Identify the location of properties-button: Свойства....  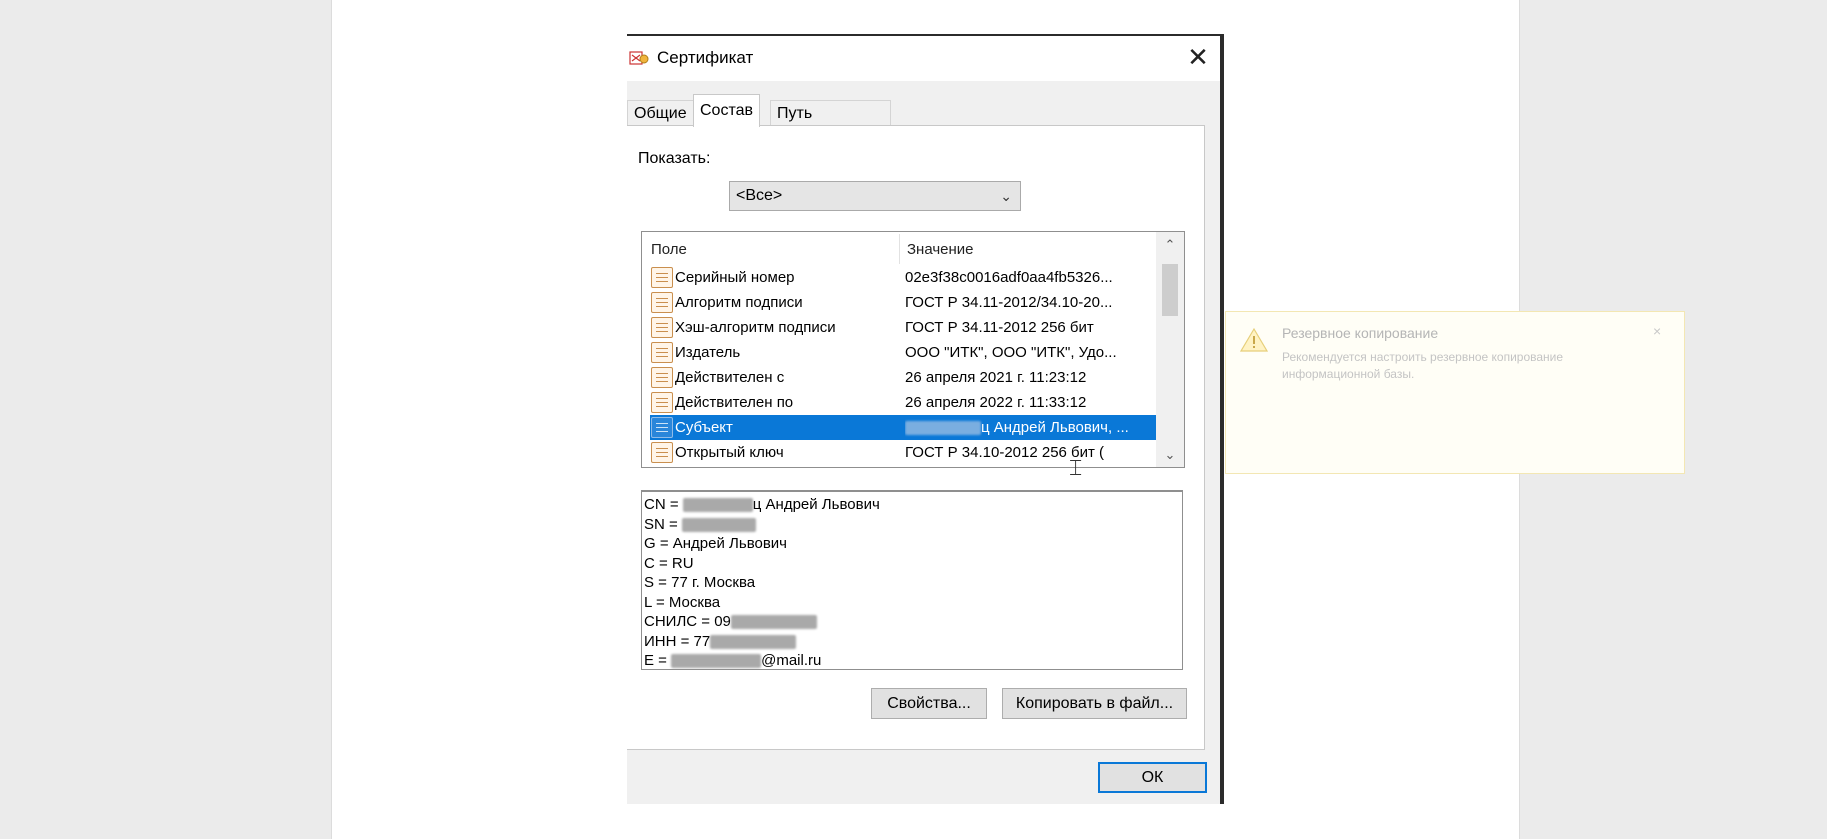
(929, 703).